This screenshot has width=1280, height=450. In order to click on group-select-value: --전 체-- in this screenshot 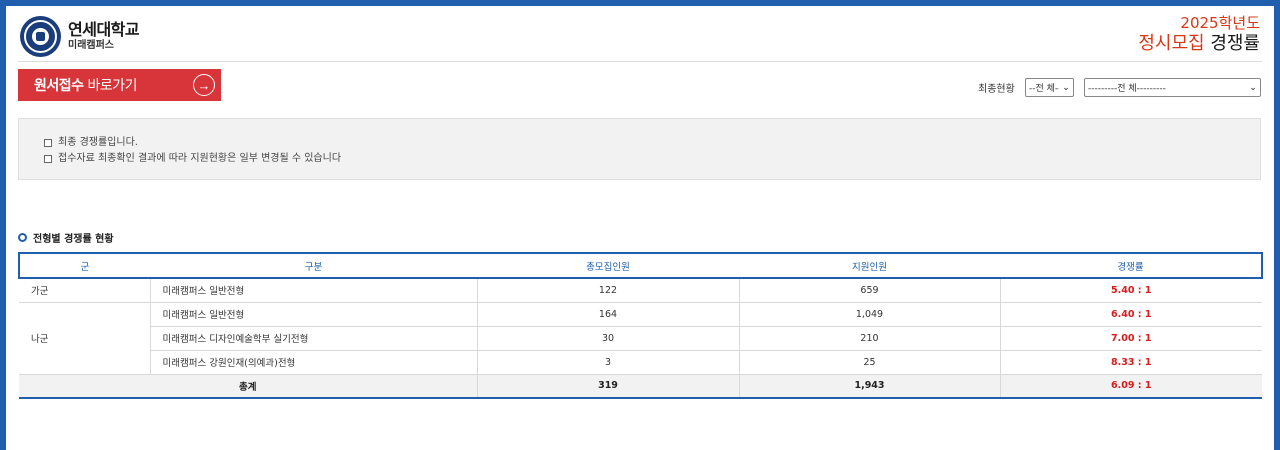, I will do `click(1044, 89)`.